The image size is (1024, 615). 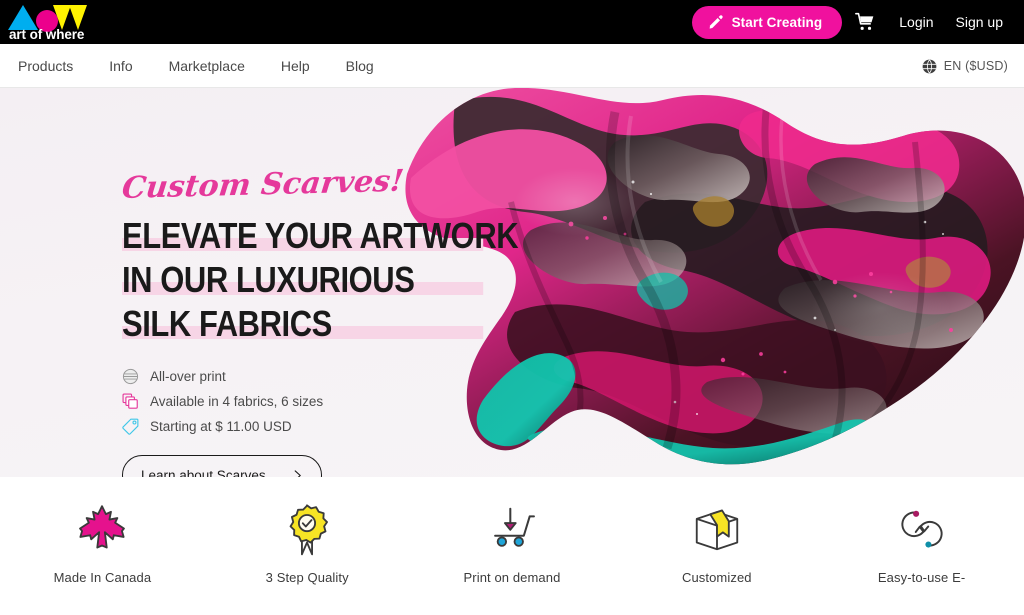 I want to click on aow-cmyk-logo-icon, so click(x=45, y=17).